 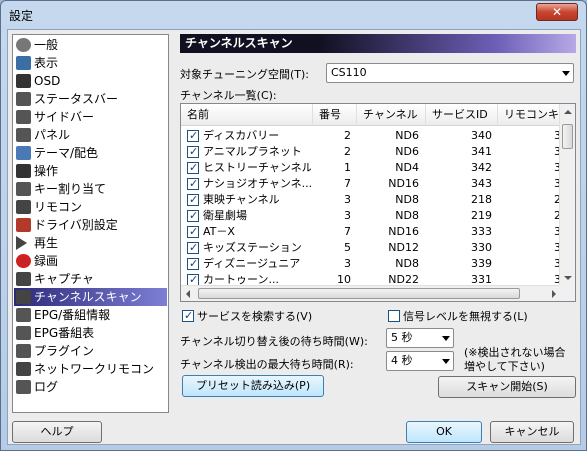 What do you see at coordinates (371, 168) in the screenshot?
I see `channel-row: ヒストリーチャンネル 1 ND4 342 3` at bounding box center [371, 168].